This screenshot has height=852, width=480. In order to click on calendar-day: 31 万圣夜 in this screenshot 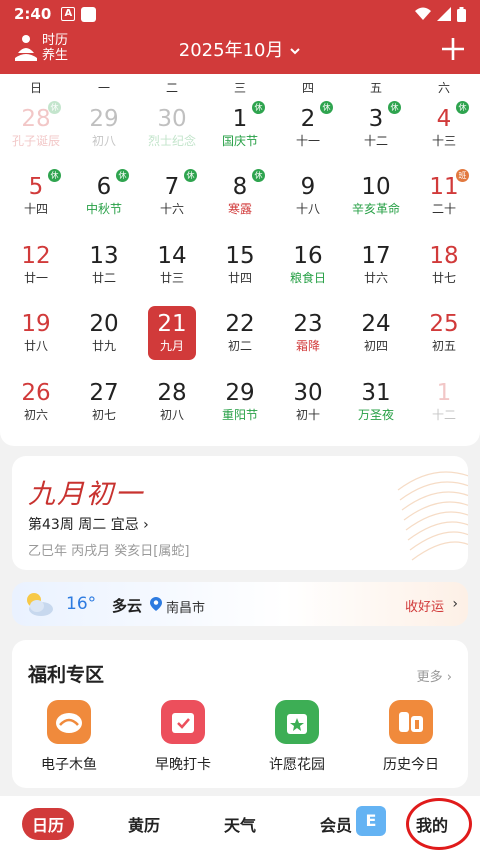, I will do `click(376, 408)`.